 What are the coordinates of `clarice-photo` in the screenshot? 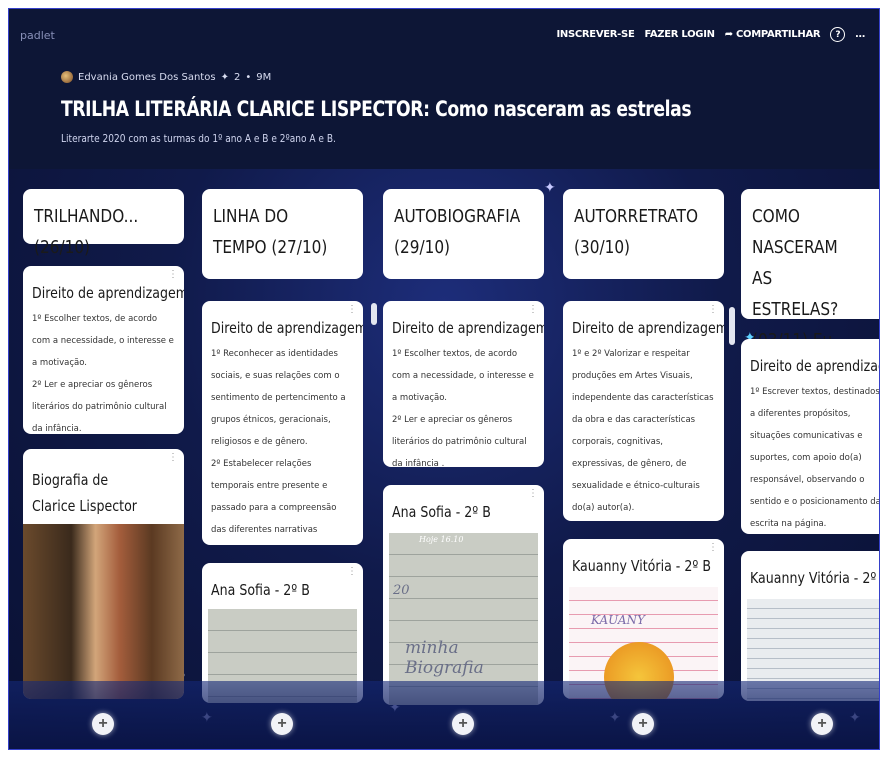 It's located at (103, 611).